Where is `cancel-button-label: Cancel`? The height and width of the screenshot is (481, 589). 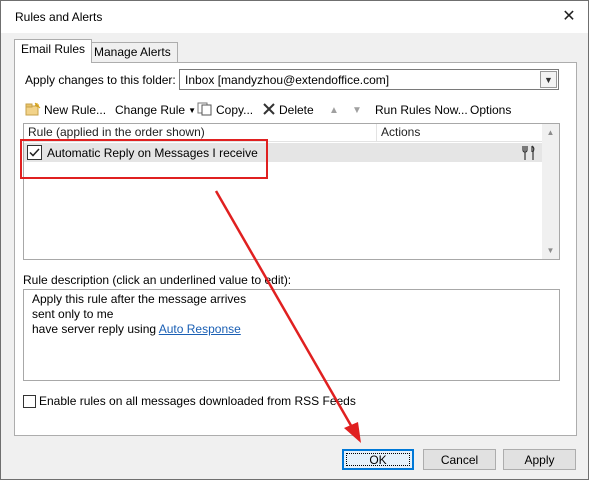 cancel-button-label: Cancel is located at coordinates (459, 459).